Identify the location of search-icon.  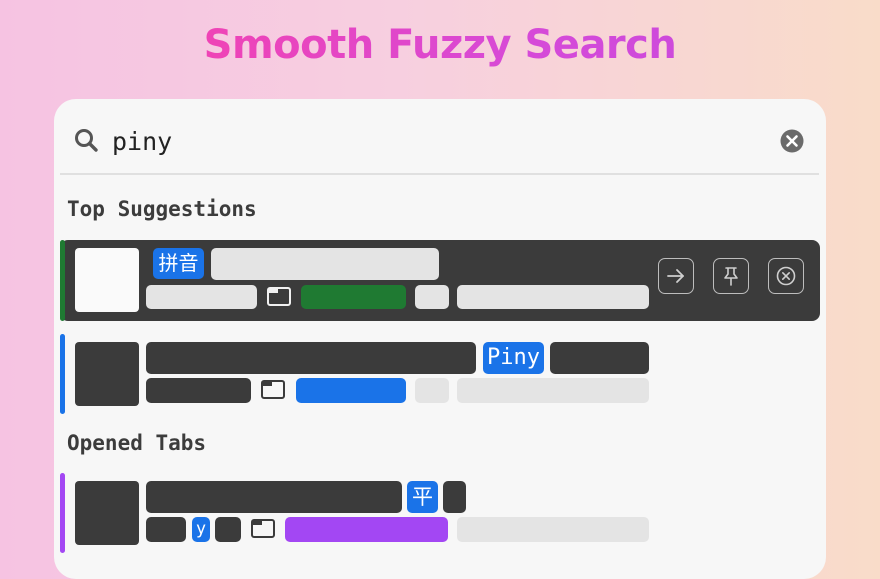
(87, 141).